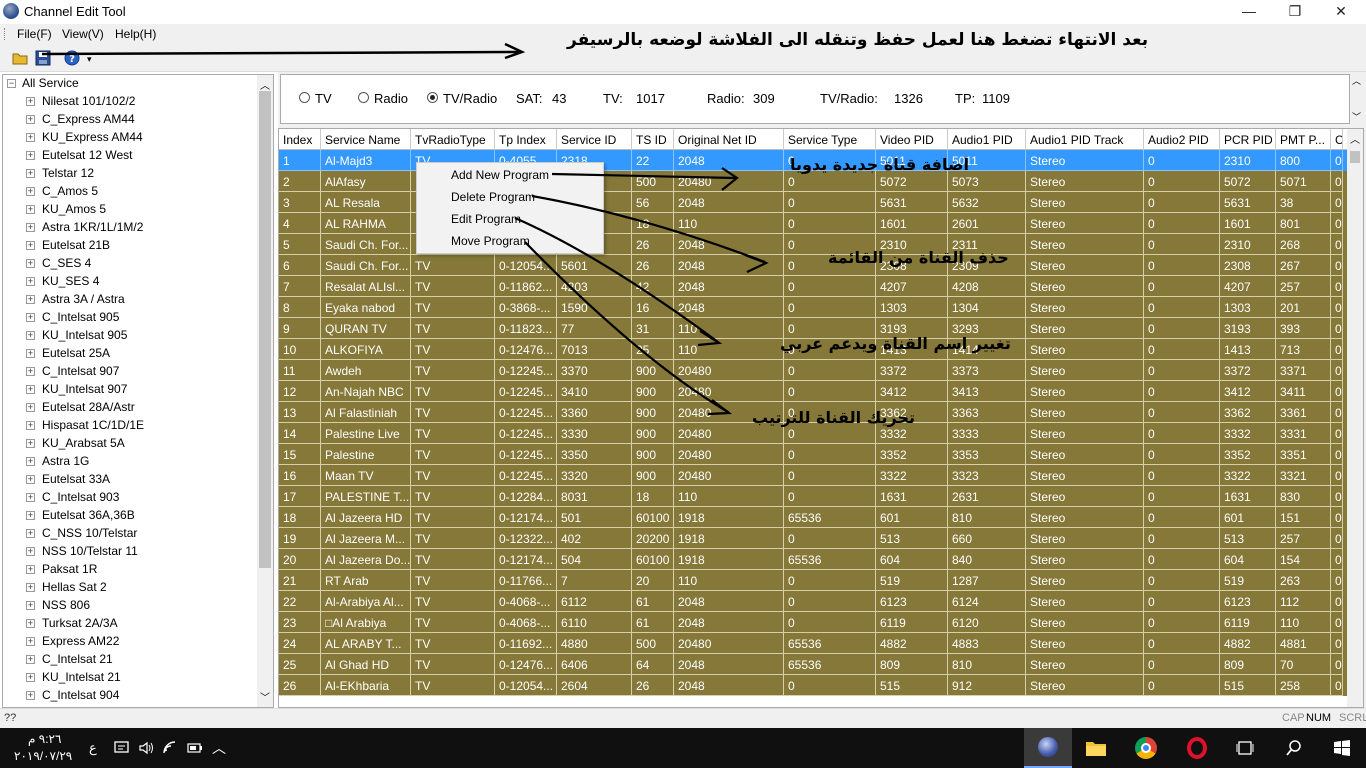 The image size is (1366, 768). What do you see at coordinates (1342, 748) in the screenshot?
I see `windows-start-icon` at bounding box center [1342, 748].